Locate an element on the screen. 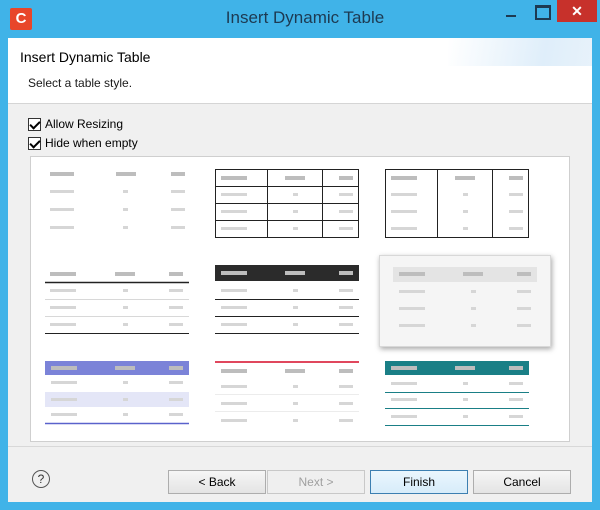  table-style-plain is located at coordinates (120, 204).